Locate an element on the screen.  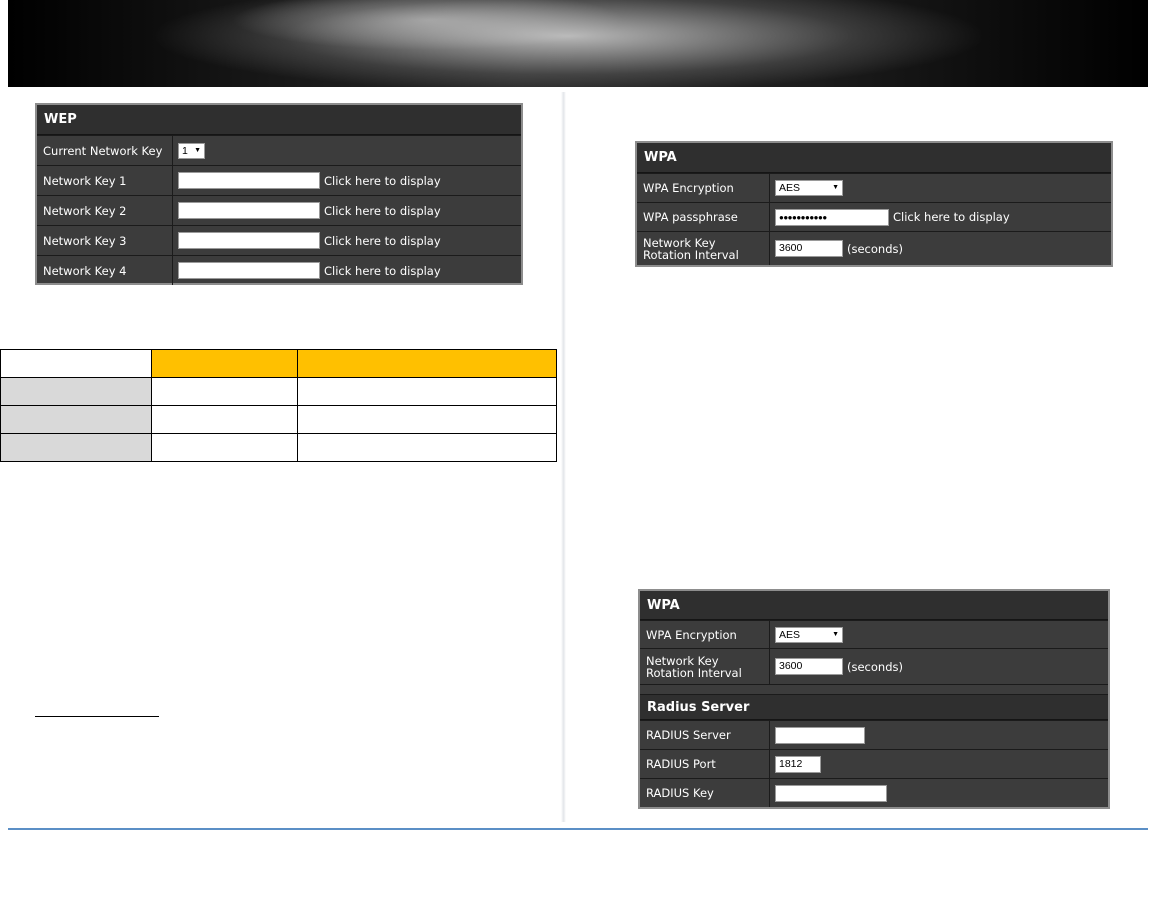
network-key-label: Network Key 1 is located at coordinates (105, 180).